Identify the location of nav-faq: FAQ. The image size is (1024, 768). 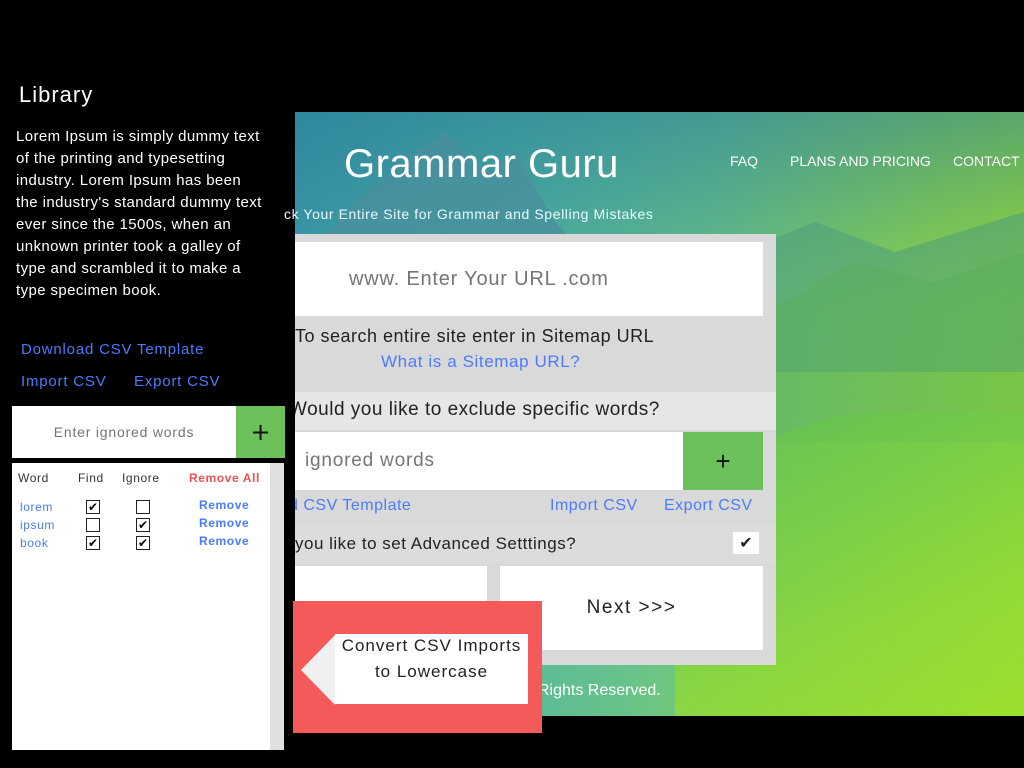
(744, 161).